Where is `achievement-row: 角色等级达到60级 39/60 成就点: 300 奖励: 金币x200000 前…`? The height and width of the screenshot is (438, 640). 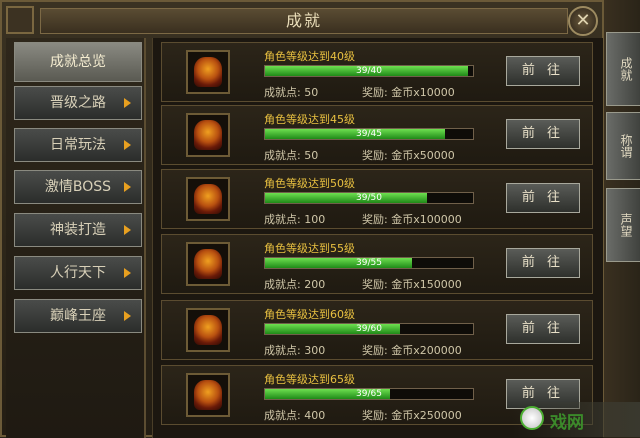 achievement-row: 角色等级达到60级 39/60 成就点: 300 奖励: 金币x200000 前… is located at coordinates (377, 330).